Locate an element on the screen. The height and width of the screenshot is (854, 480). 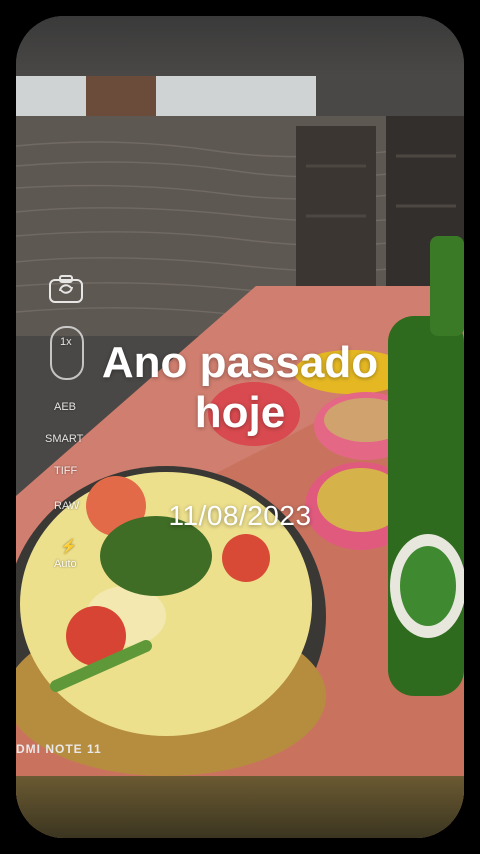
flash-mode: Auto is located at coordinates (65, 564).